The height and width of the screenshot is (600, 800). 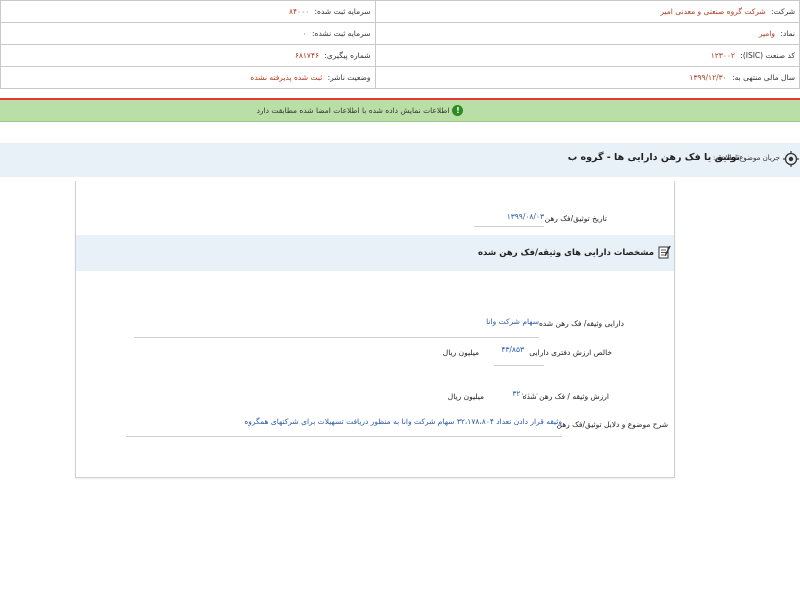 What do you see at coordinates (347, 55) in the screenshot?
I see `tracking-label: شماره پیگیری:` at bounding box center [347, 55].